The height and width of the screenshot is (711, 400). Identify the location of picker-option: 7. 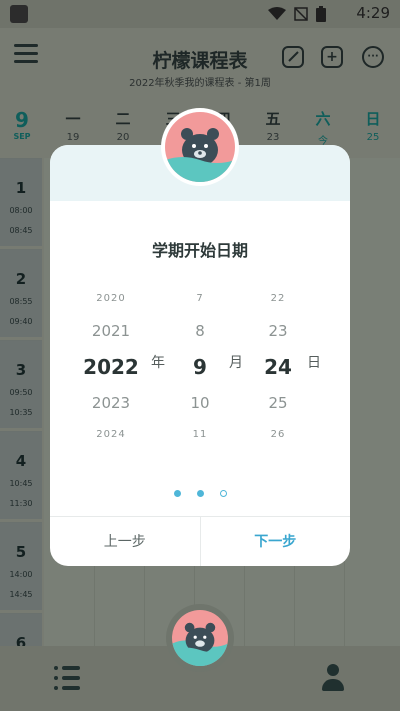
(200, 299).